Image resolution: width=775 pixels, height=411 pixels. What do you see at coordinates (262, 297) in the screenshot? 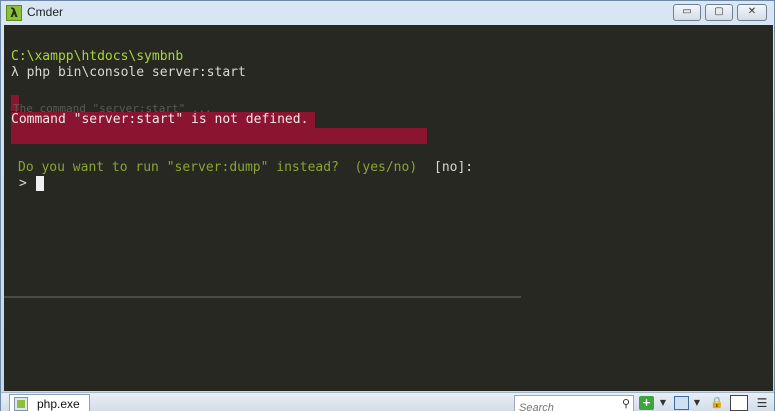
I see `console-separator` at bounding box center [262, 297].